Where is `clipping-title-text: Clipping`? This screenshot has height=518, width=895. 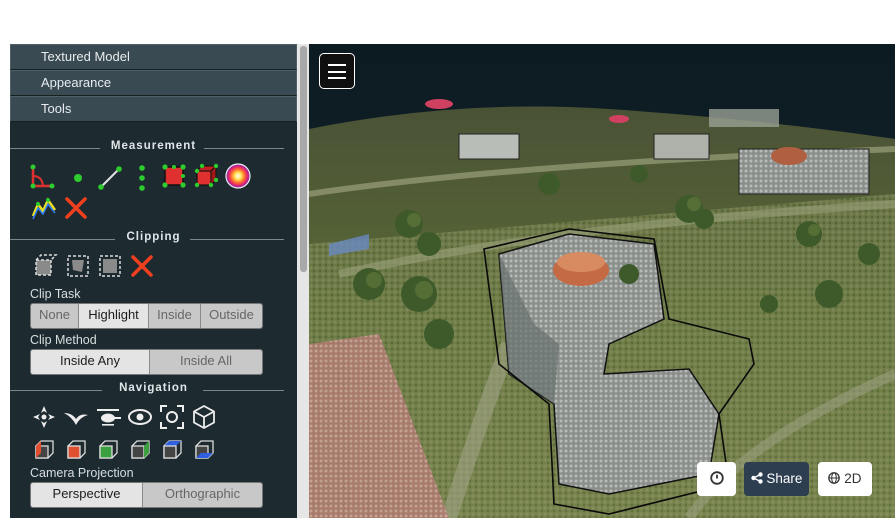 clipping-title-text: Clipping is located at coordinates (153, 237).